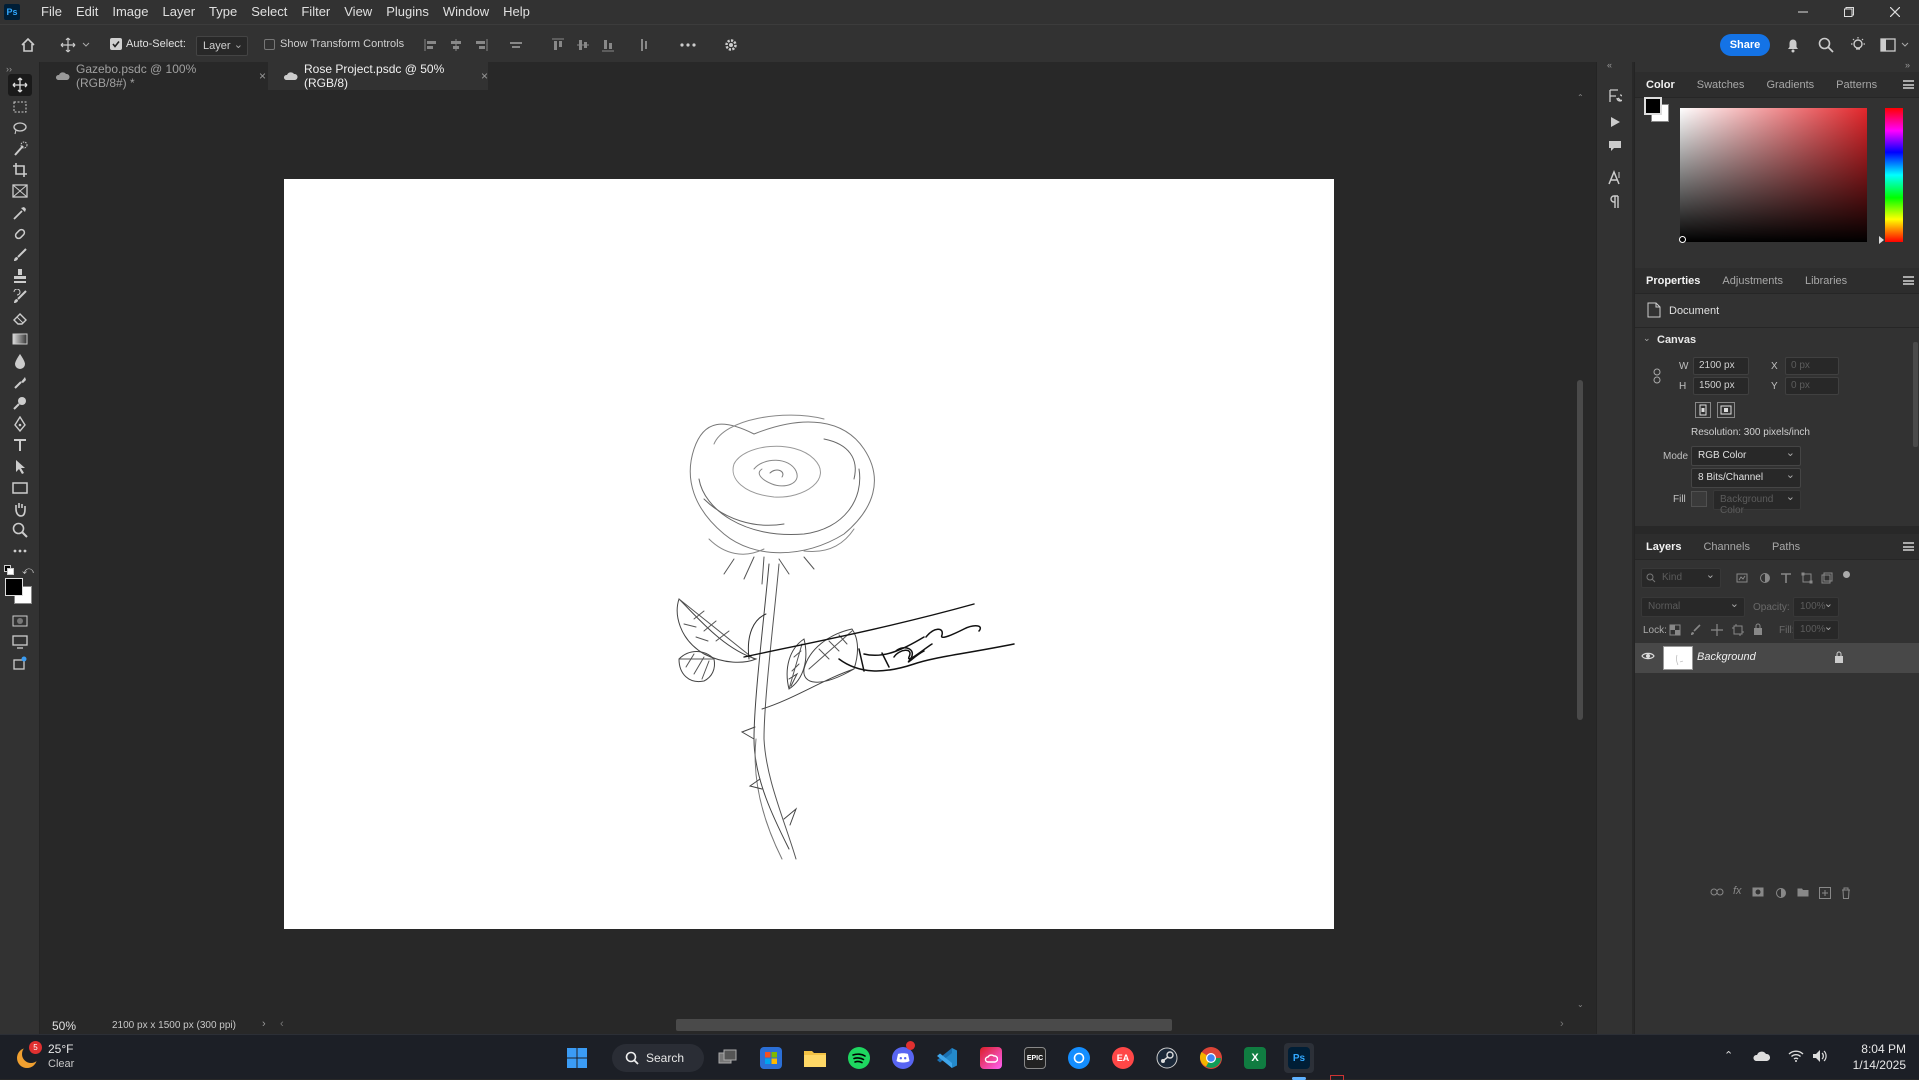  I want to click on volume-icon, so click(1820, 1056).